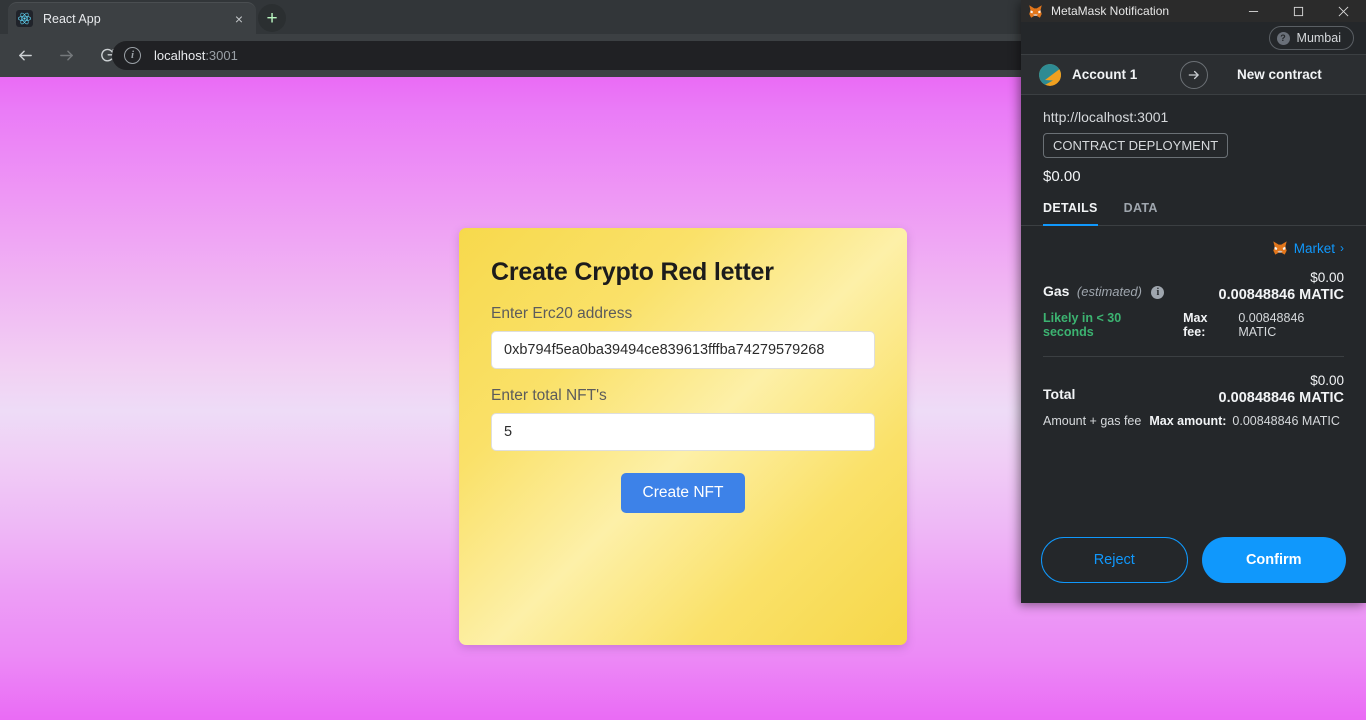 Image resolution: width=1366 pixels, height=720 pixels. Describe the element at coordinates (1110, 11) in the screenshot. I see `metamask-window-title: MetaMask Notification` at that location.